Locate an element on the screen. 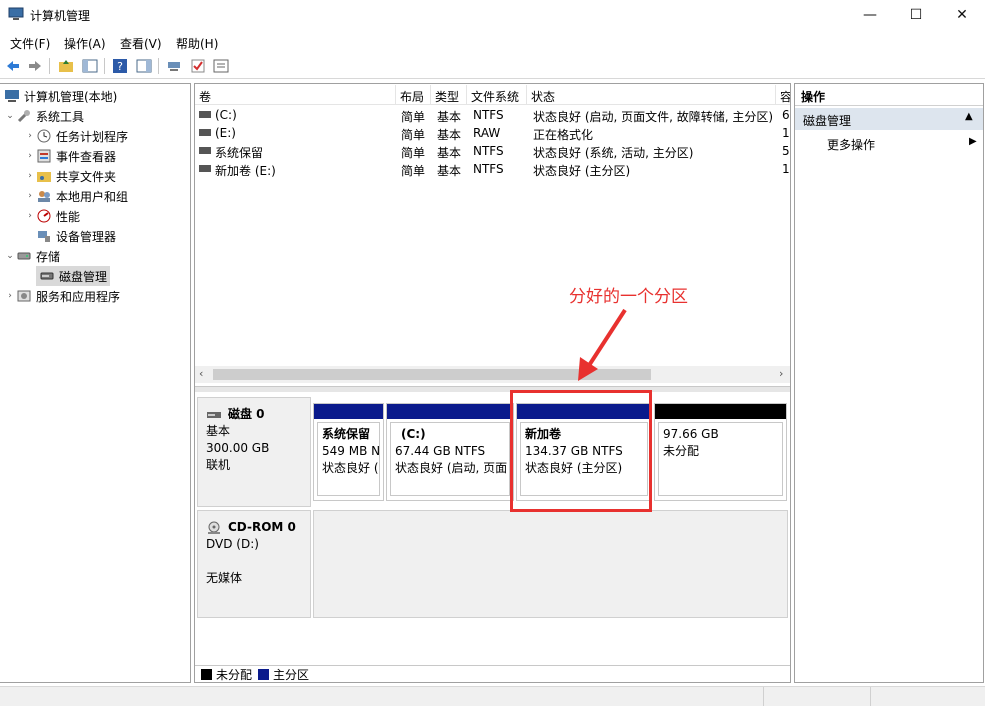 This screenshot has width=985, height=706. scroll-left-icon: ‹ is located at coordinates (201, 373).